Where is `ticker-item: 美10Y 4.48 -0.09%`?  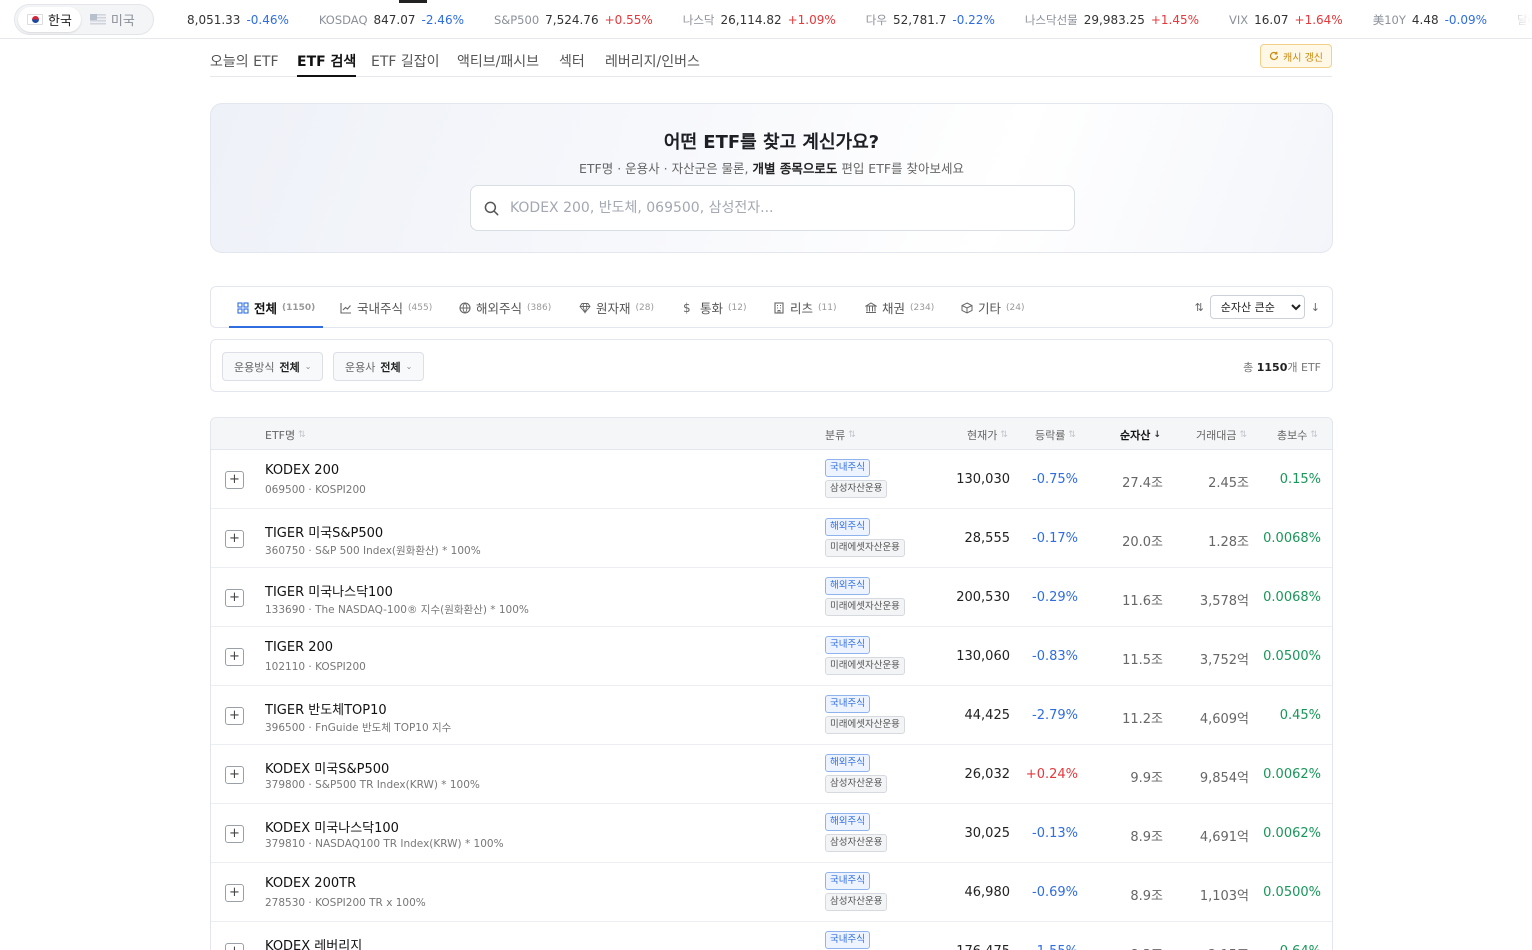 ticker-item: 美10Y 4.48 -0.09% is located at coordinates (1430, 20).